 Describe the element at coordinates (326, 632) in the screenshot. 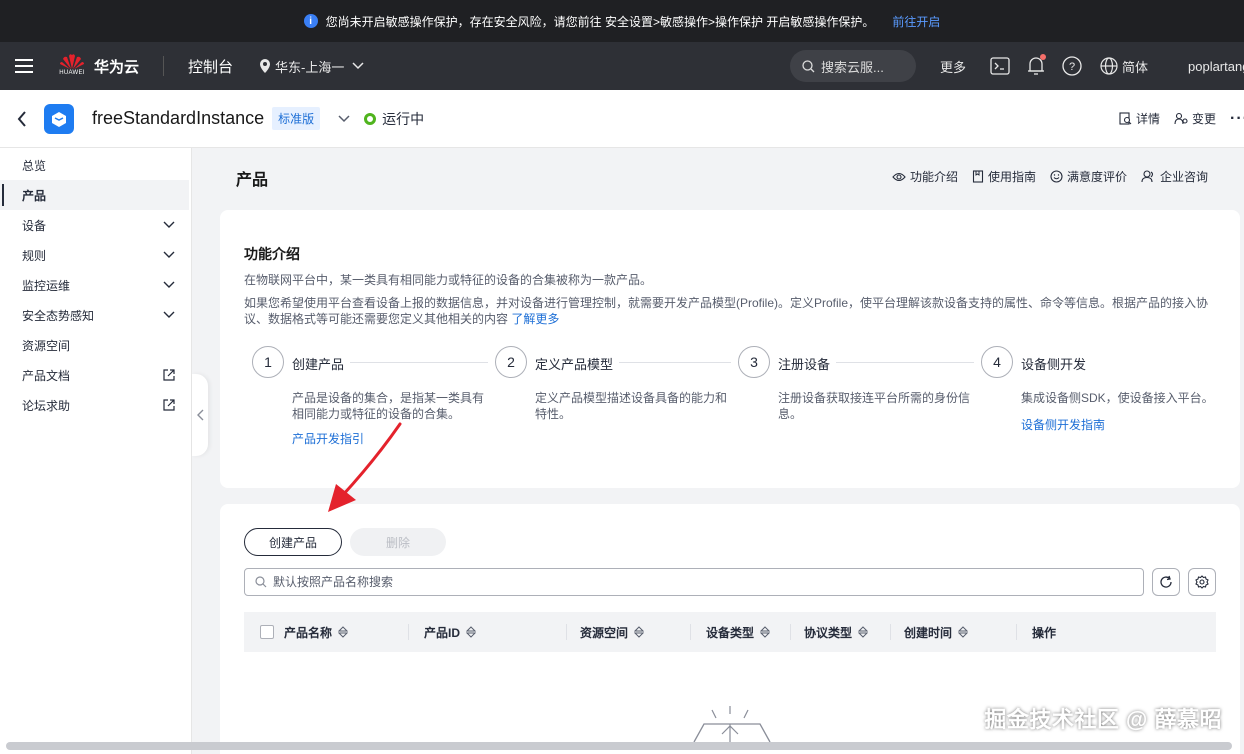

I see `column-product-name: 产品名称` at that location.